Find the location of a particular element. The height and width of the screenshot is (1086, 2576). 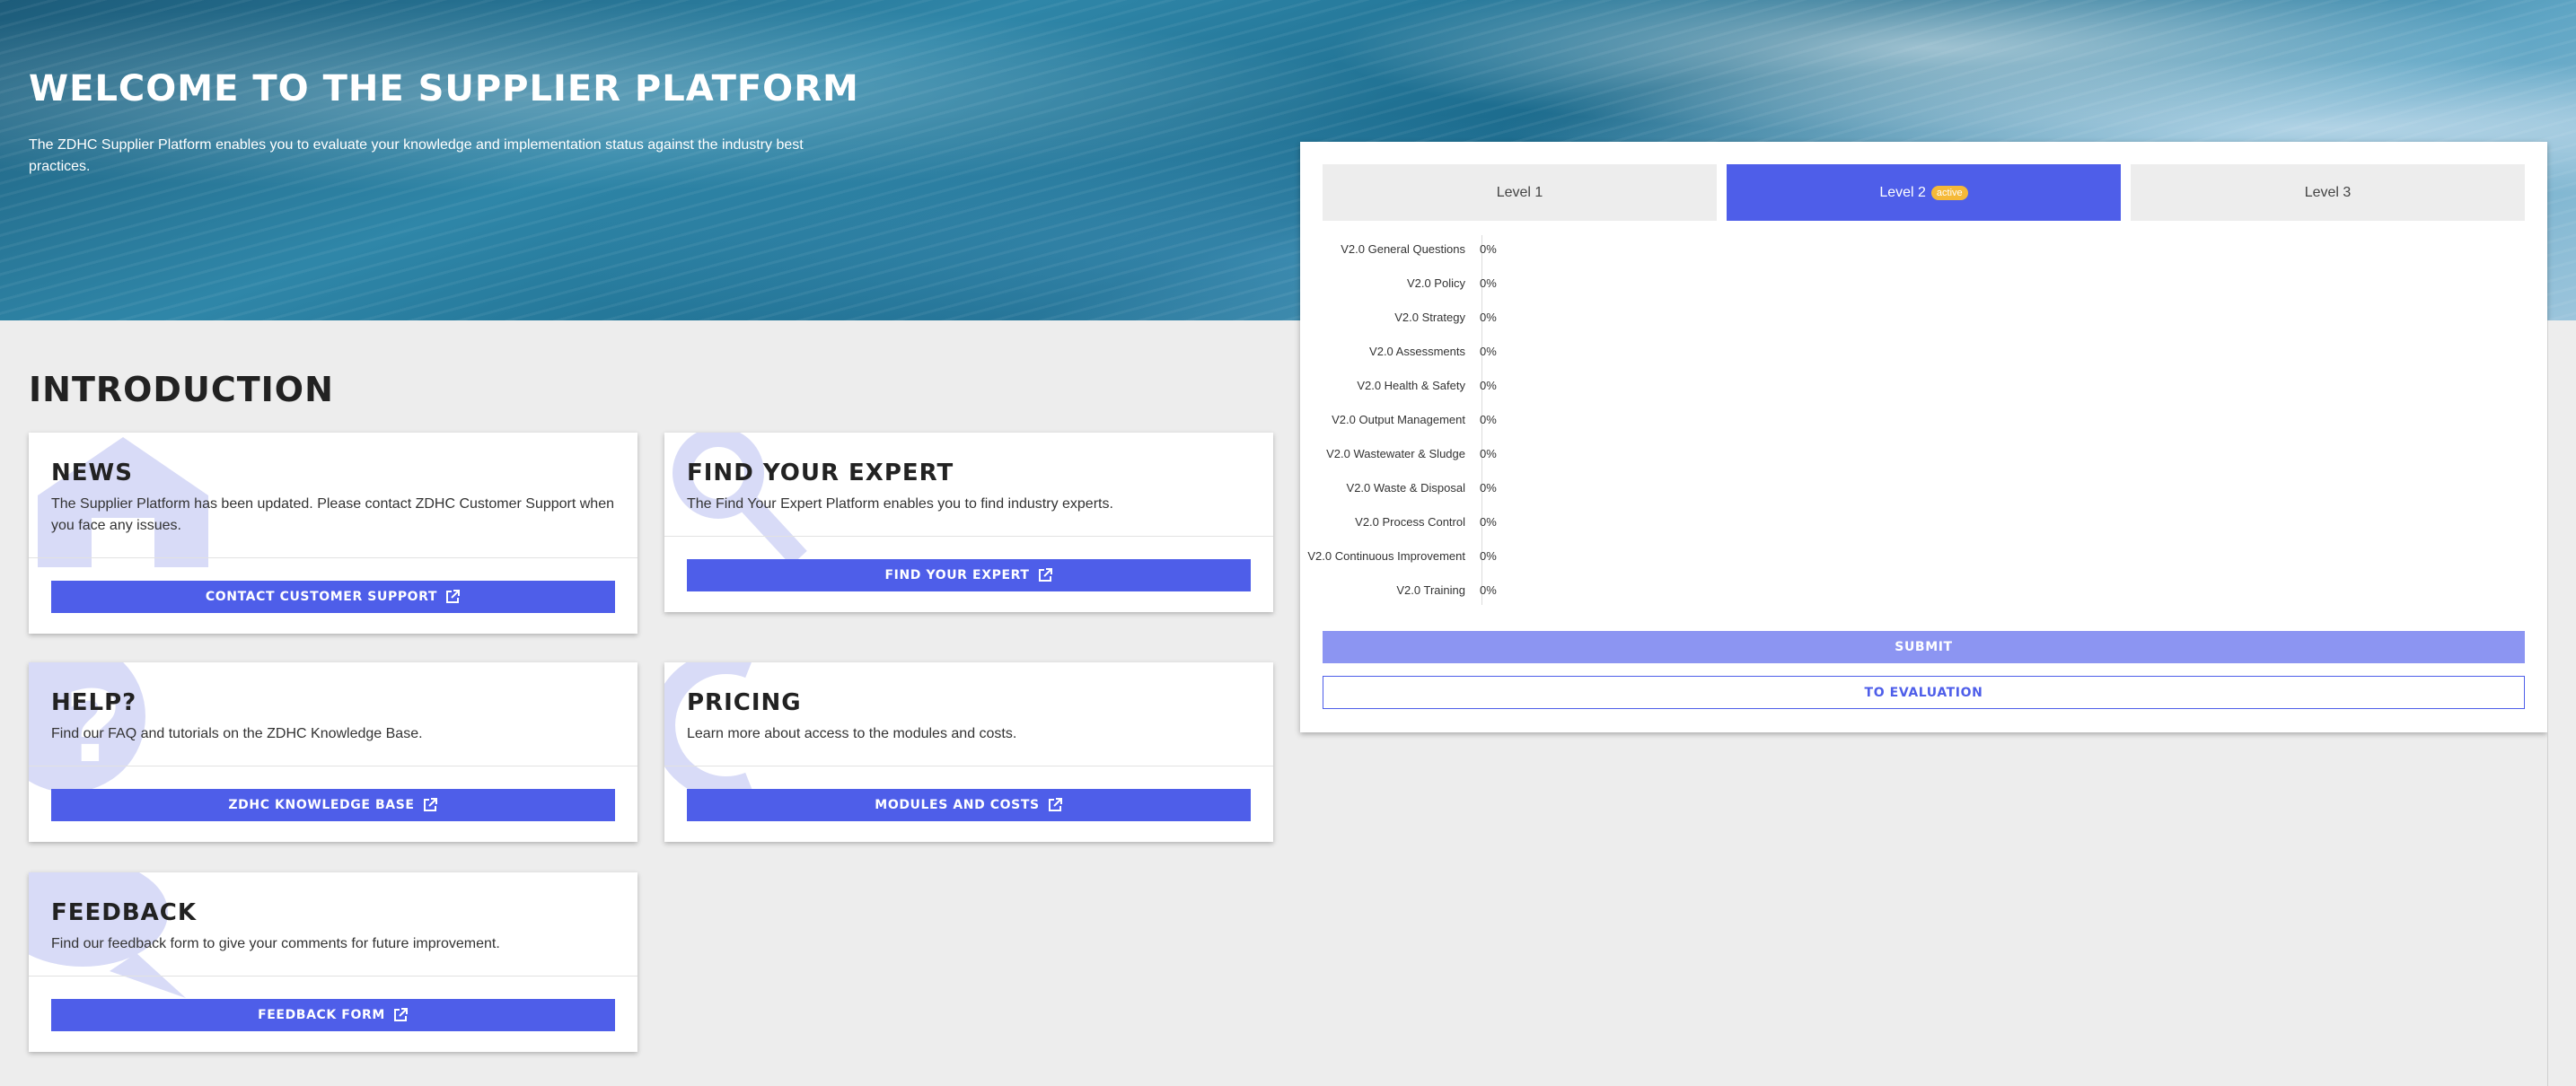

module-progress-row: V2.0 Assessments 0% is located at coordinates (1399, 351).